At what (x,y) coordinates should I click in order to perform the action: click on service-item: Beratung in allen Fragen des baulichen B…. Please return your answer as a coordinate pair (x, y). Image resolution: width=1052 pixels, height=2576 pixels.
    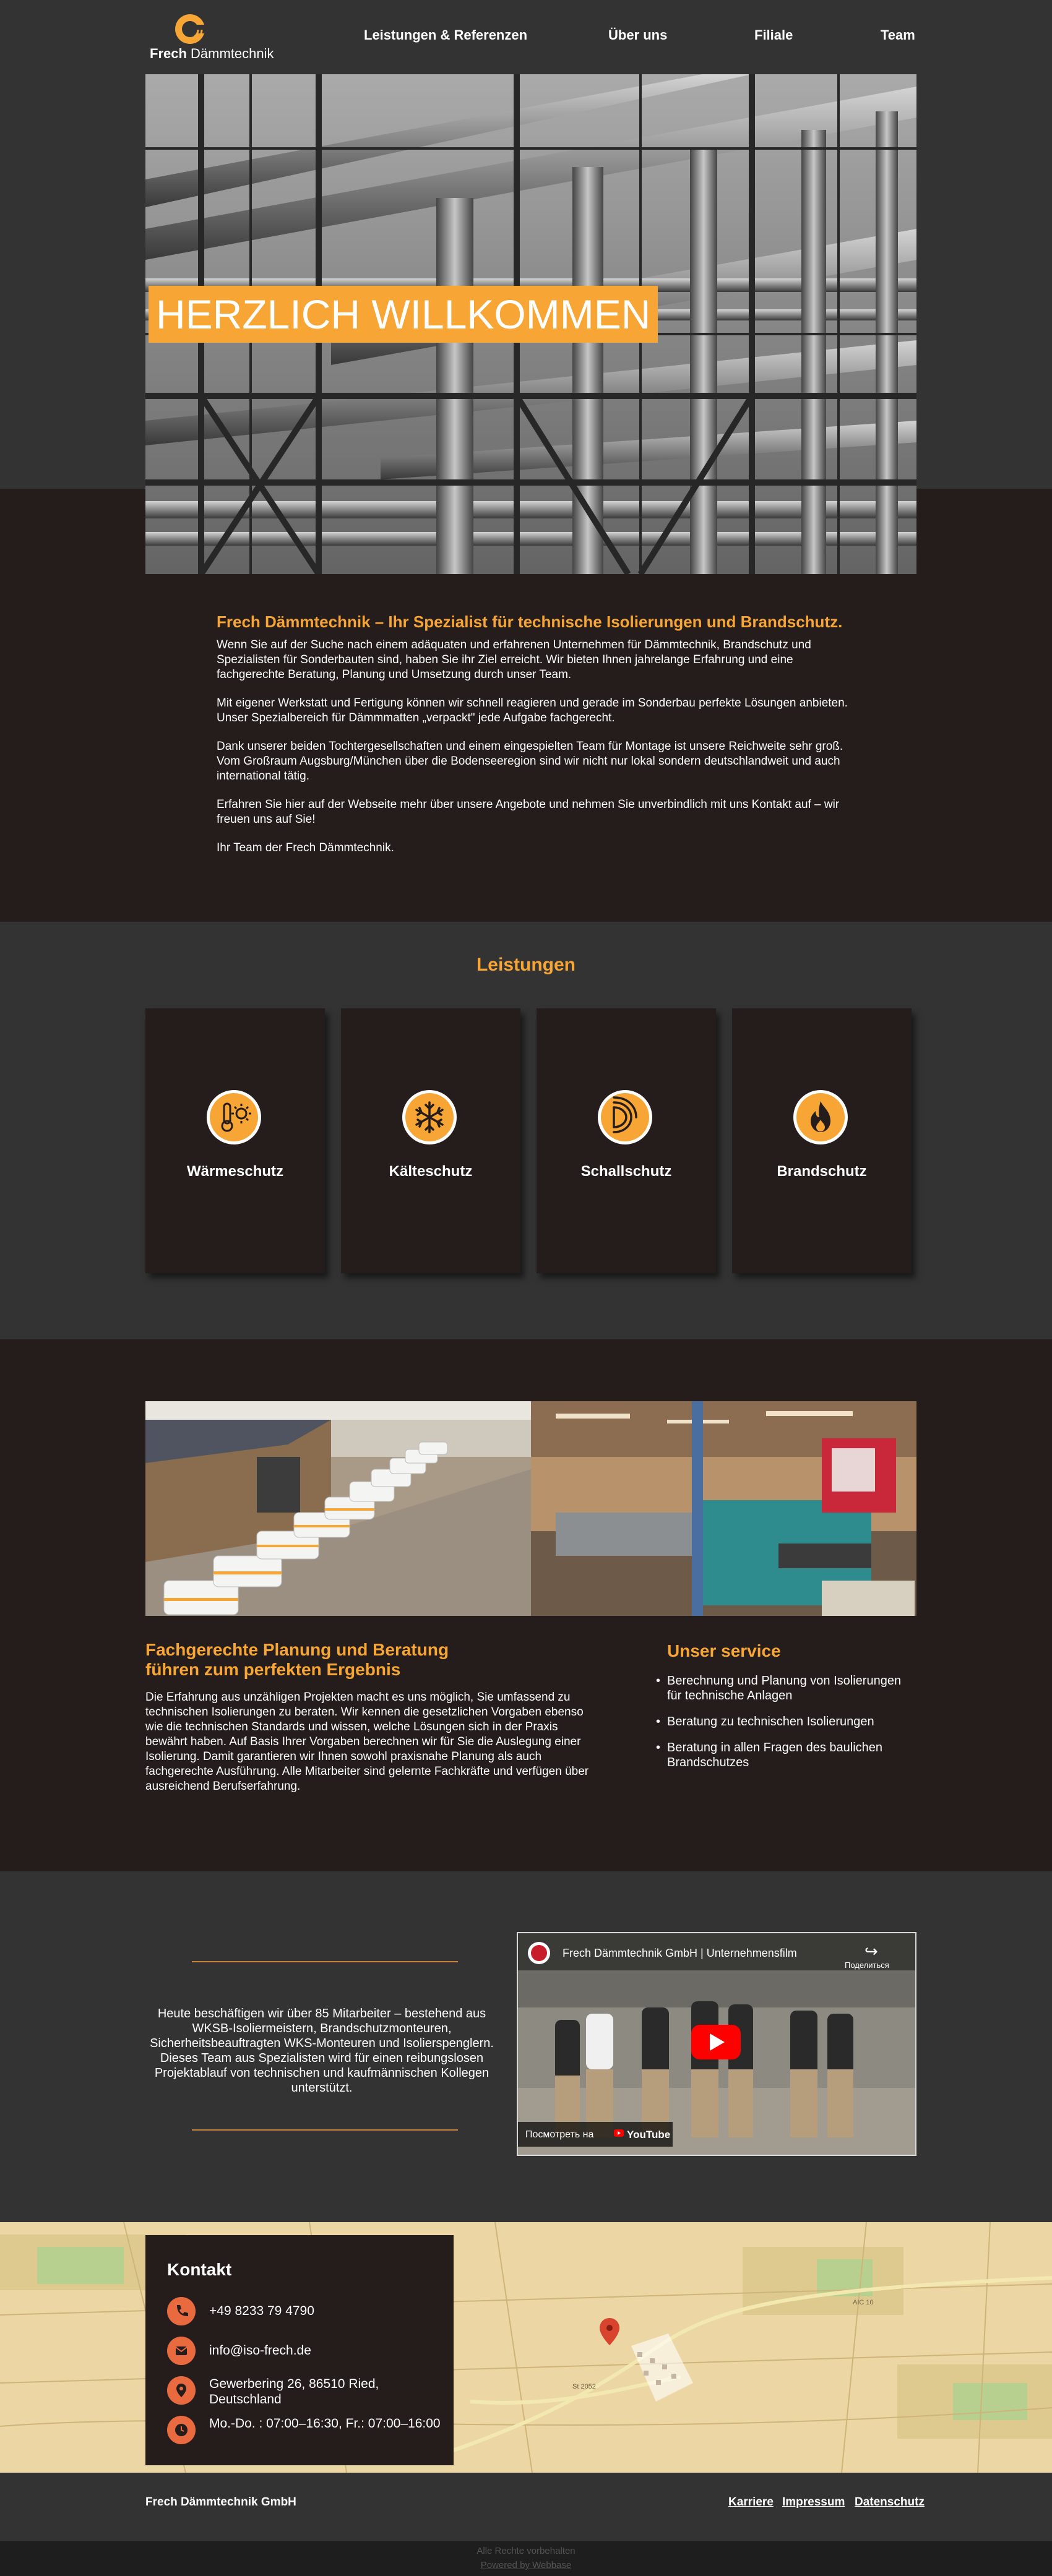
    Looking at the image, I should click on (786, 1755).